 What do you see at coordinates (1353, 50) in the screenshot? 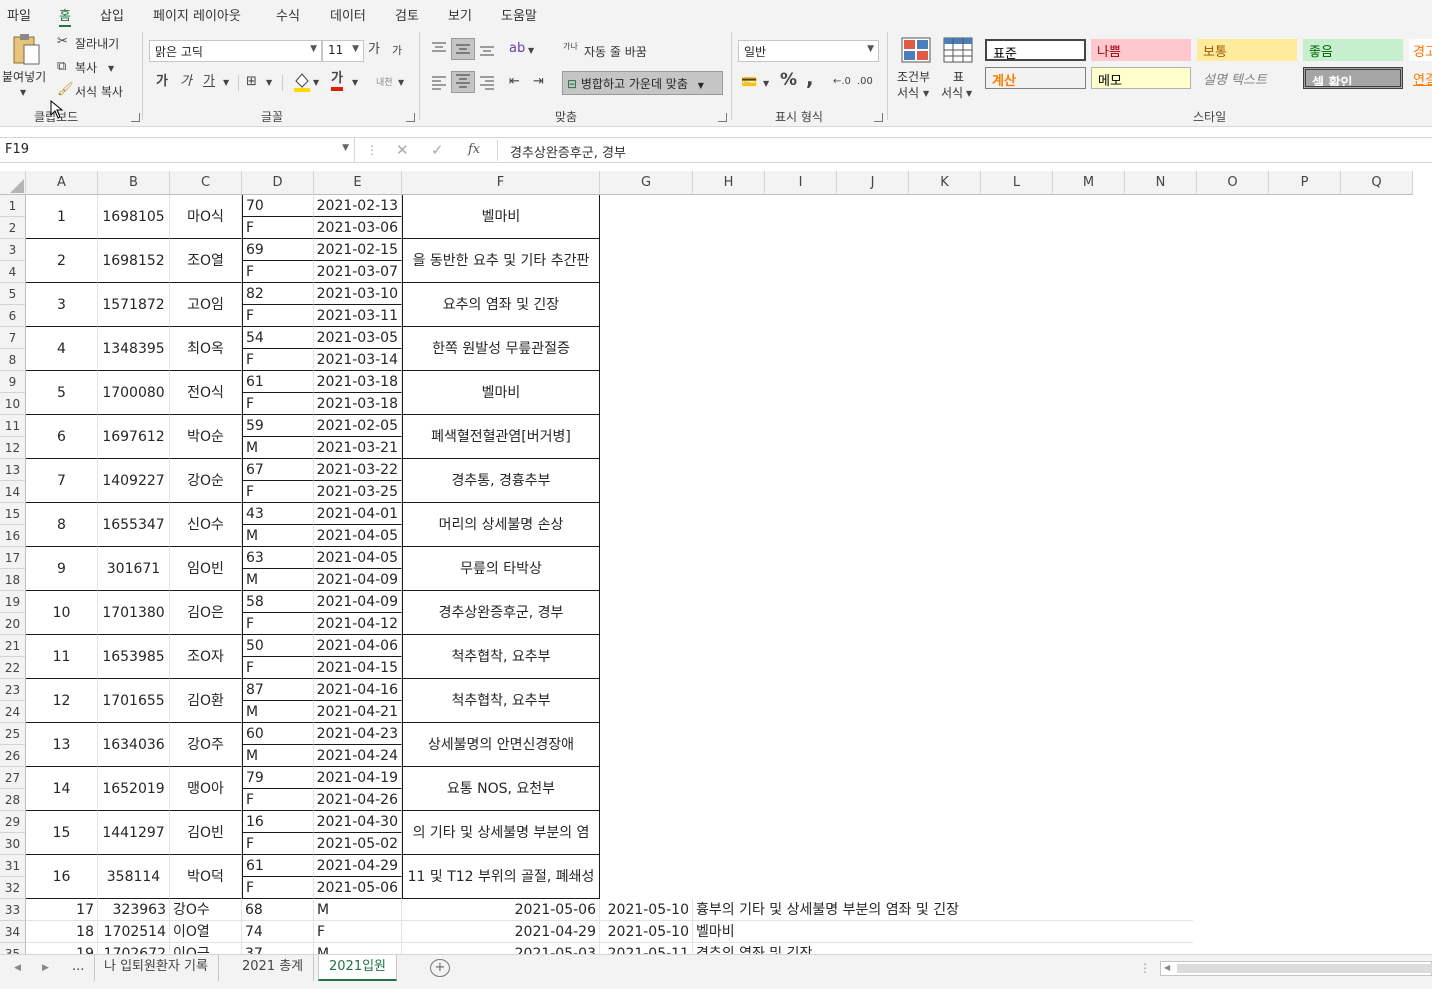
I see `style-good: 좋음` at bounding box center [1353, 50].